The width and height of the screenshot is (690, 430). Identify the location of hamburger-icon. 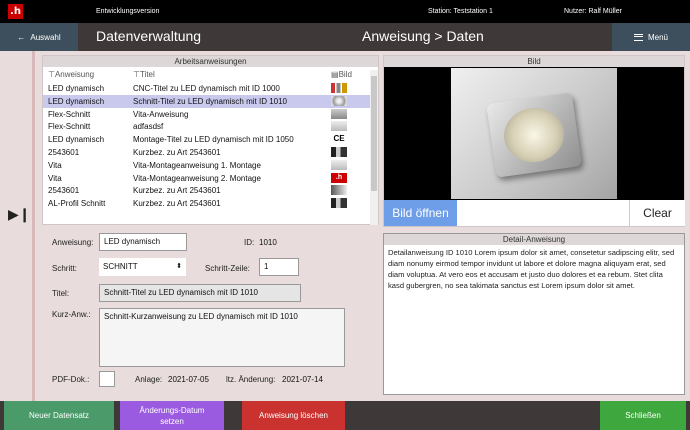
(638, 37).